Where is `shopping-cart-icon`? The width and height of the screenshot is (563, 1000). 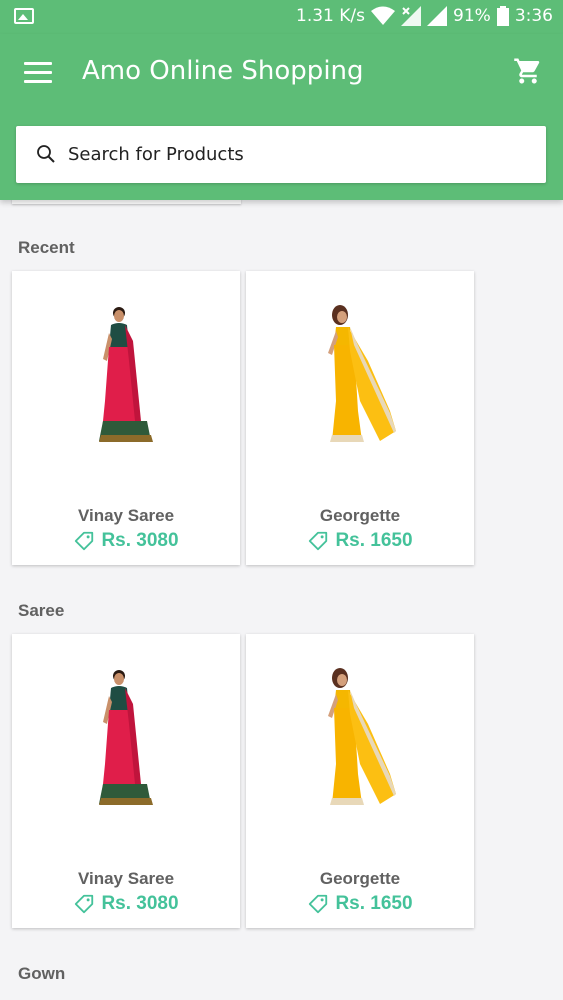 shopping-cart-icon is located at coordinates (528, 71).